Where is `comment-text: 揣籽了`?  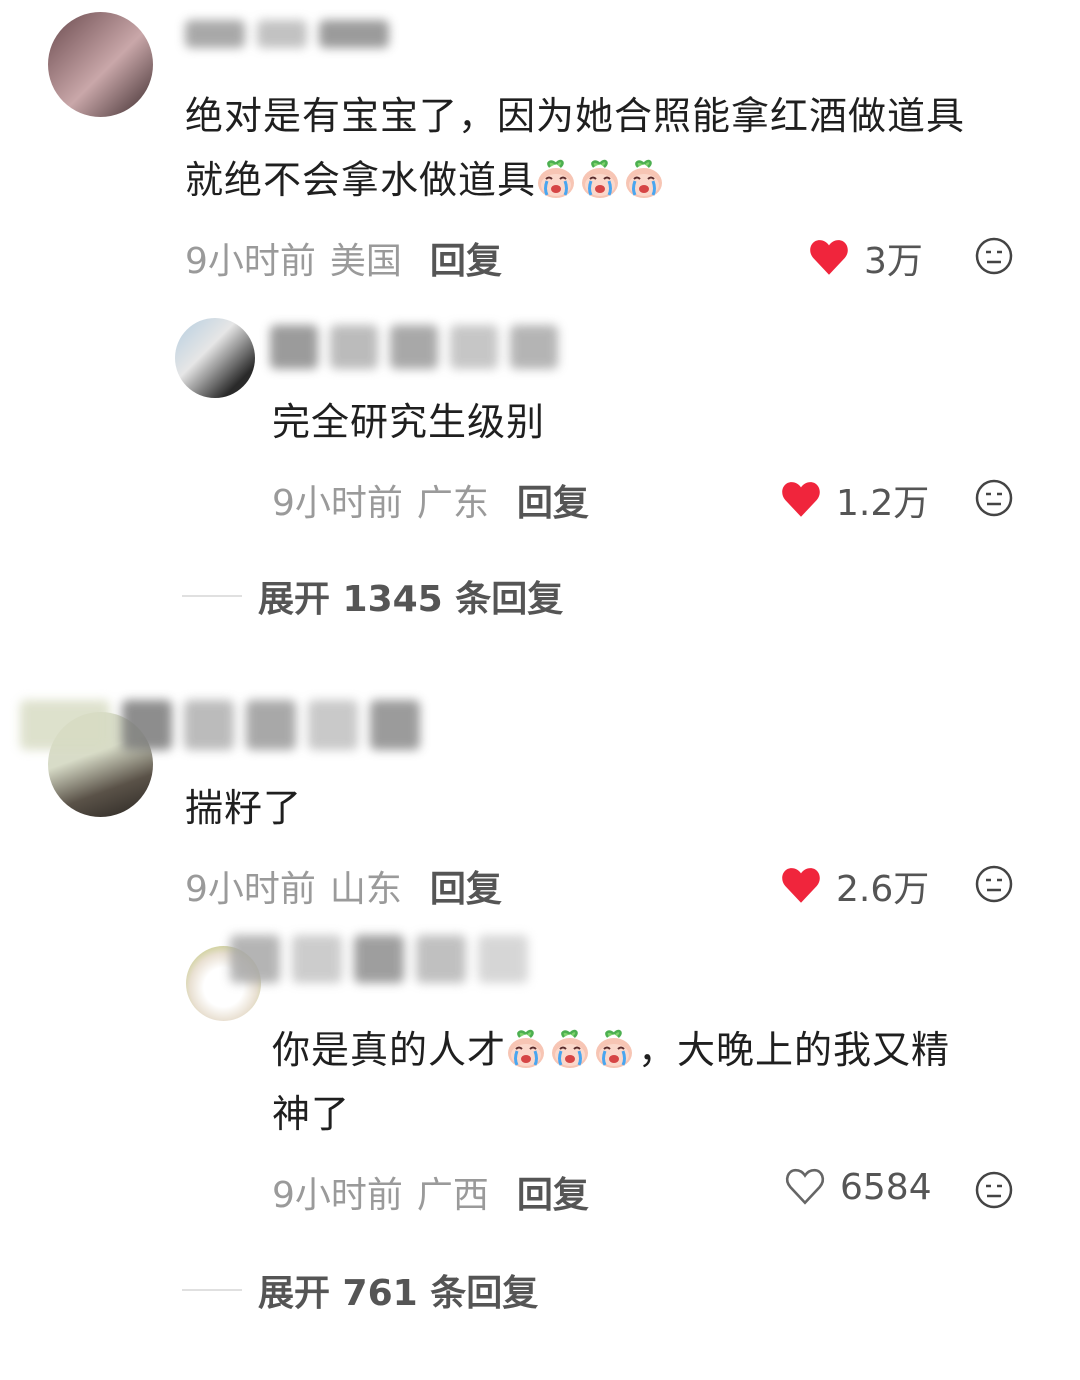 comment-text: 揣籽了 is located at coordinates (244, 808).